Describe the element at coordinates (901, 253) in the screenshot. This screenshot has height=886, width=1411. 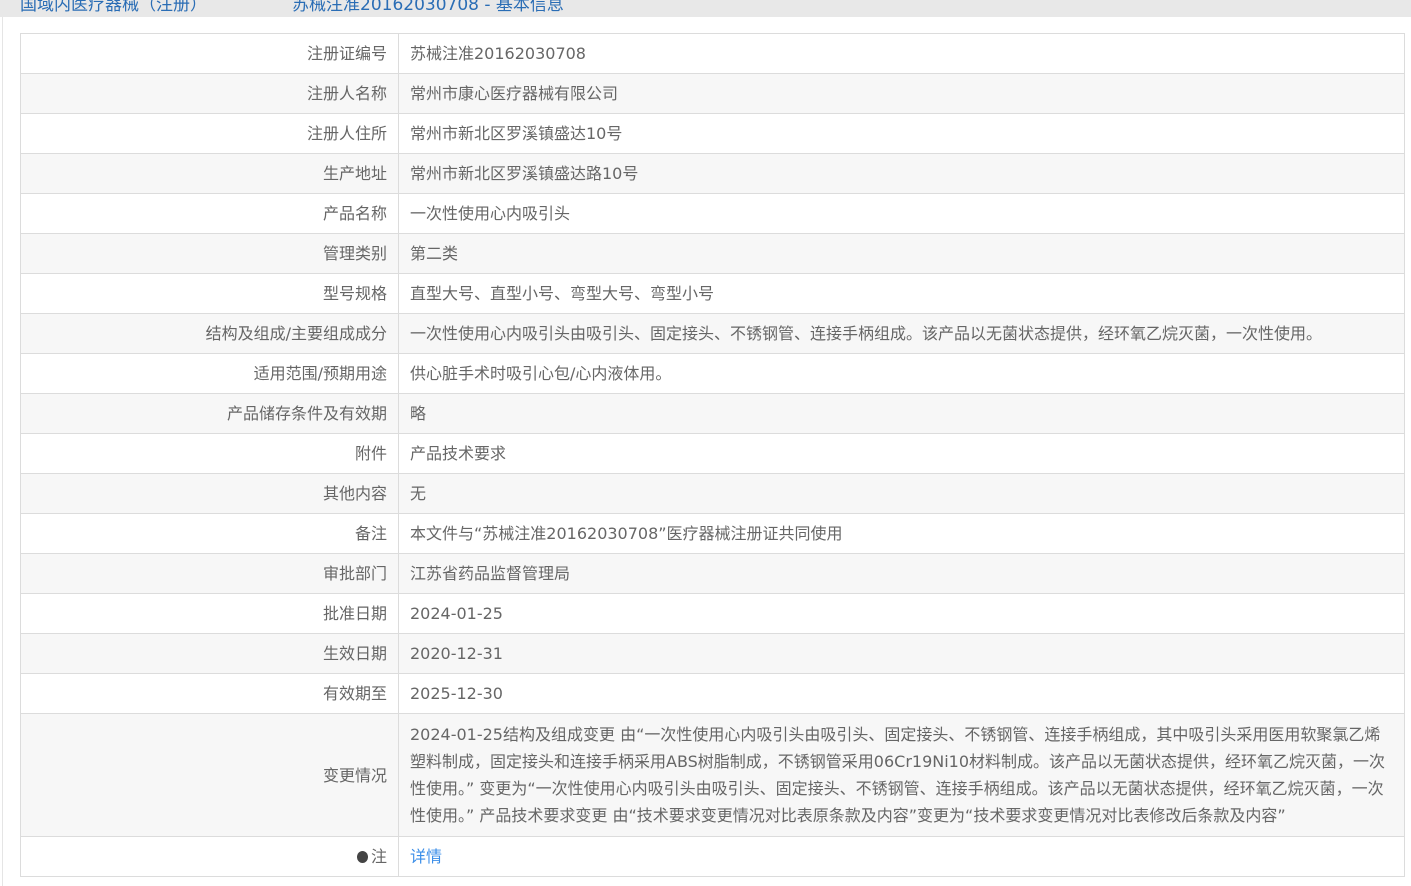
I see `field-value: 第二类` at that location.